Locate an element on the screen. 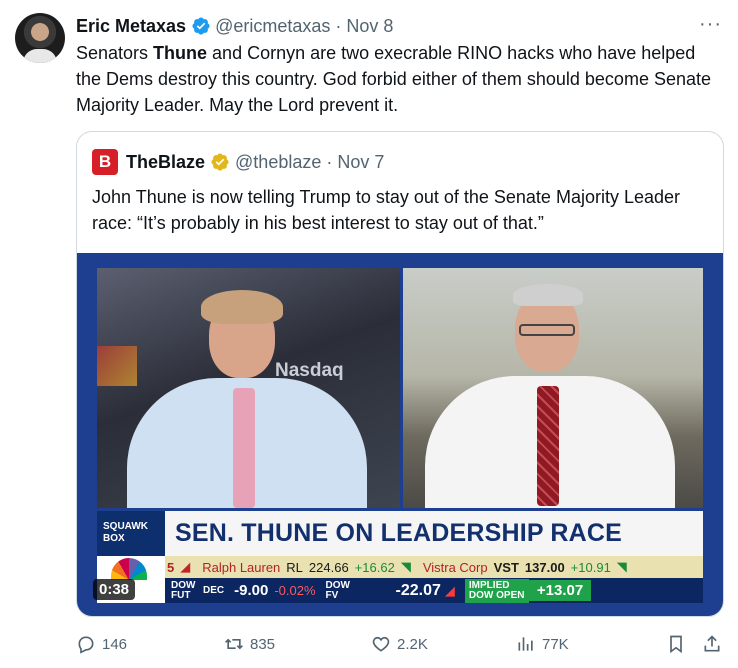 The width and height of the screenshot is (738, 668). ticker-item2-change: +10.91 is located at coordinates (590, 567).